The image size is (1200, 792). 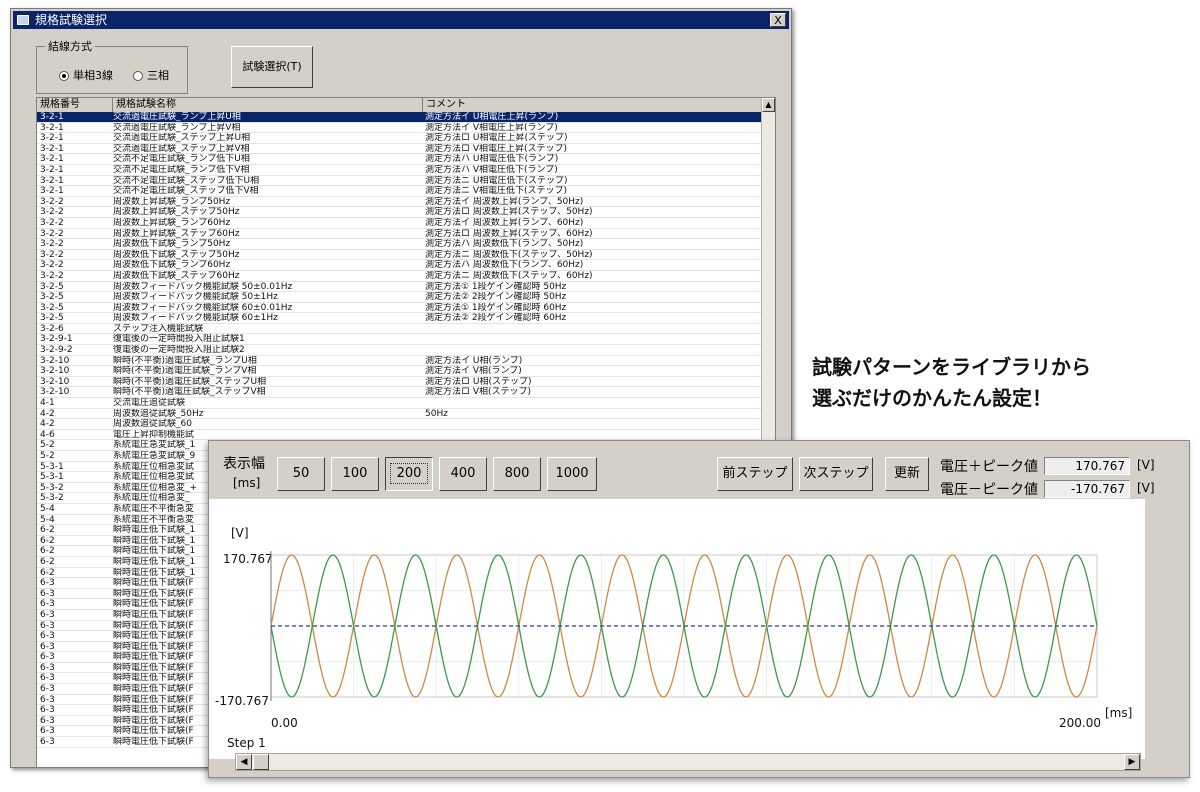 I want to click on column-header-comment: コメント, so click(x=593, y=105).